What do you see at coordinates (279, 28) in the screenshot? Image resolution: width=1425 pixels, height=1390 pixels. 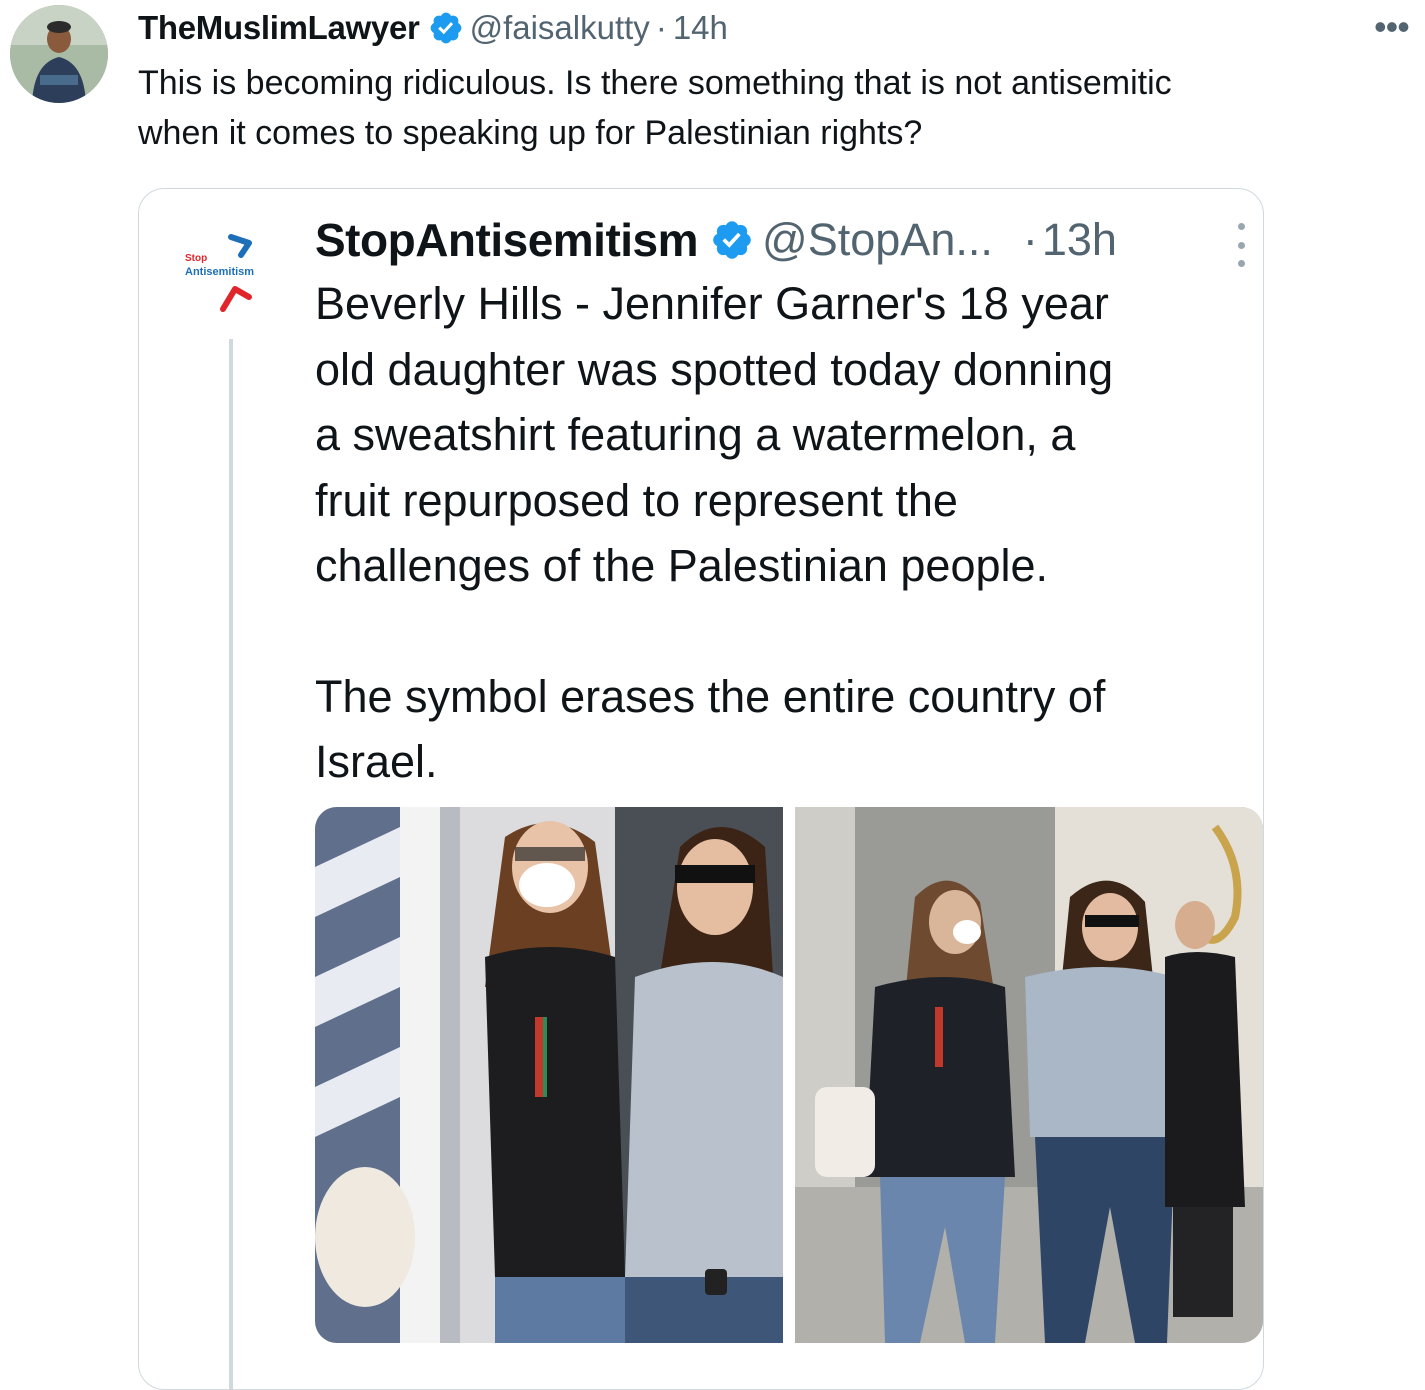 I see `author-display-name: TheMuslimLawyer` at bounding box center [279, 28].